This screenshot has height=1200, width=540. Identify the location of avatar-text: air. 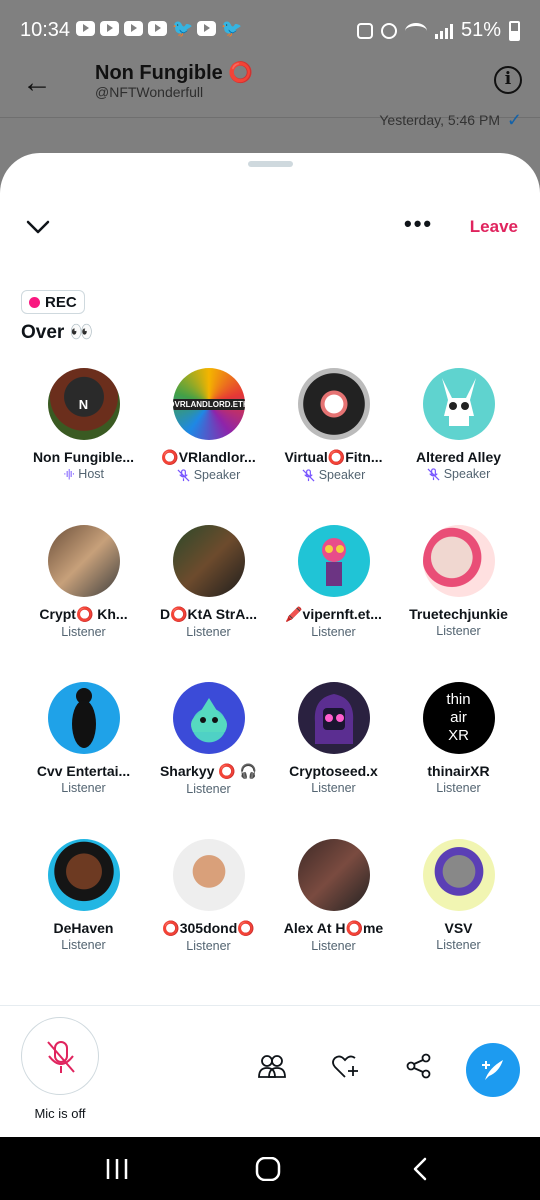
(458, 717).